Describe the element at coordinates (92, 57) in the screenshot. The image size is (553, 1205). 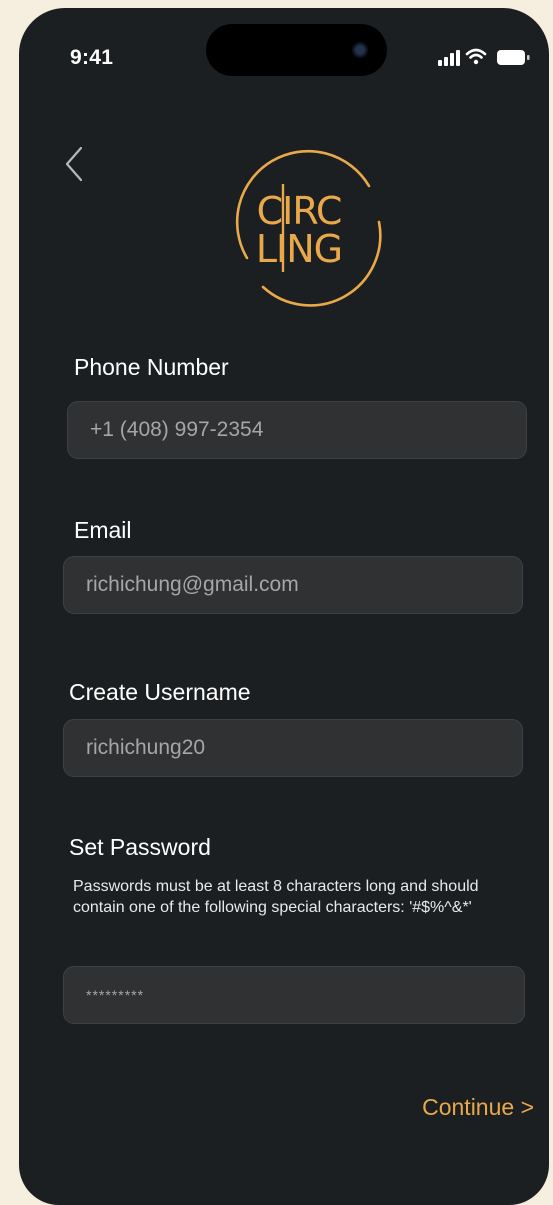
I see `status-time: 9:41` at that location.